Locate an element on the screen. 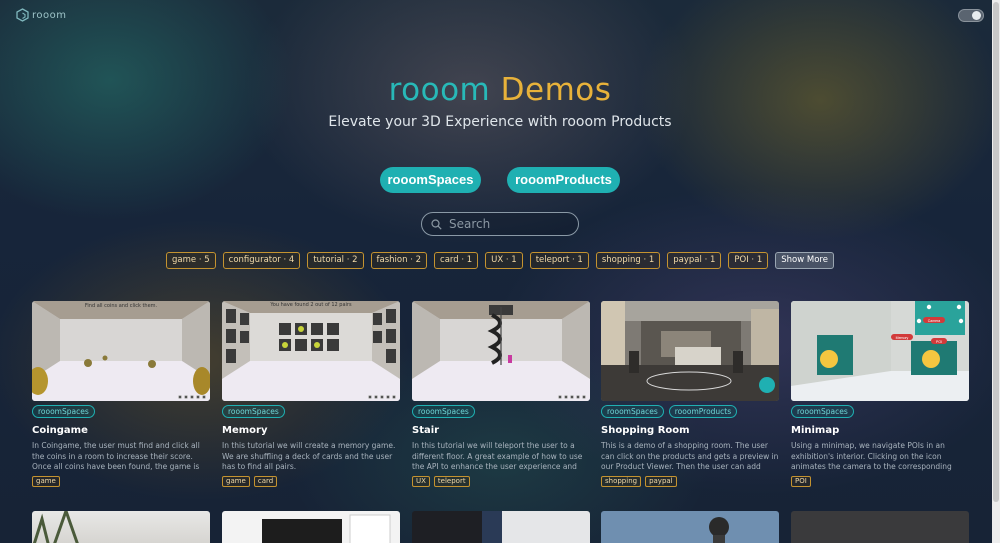 Image resolution: width=1000 pixels, height=543 pixels. page-title: rooom Demos is located at coordinates (500, 90).